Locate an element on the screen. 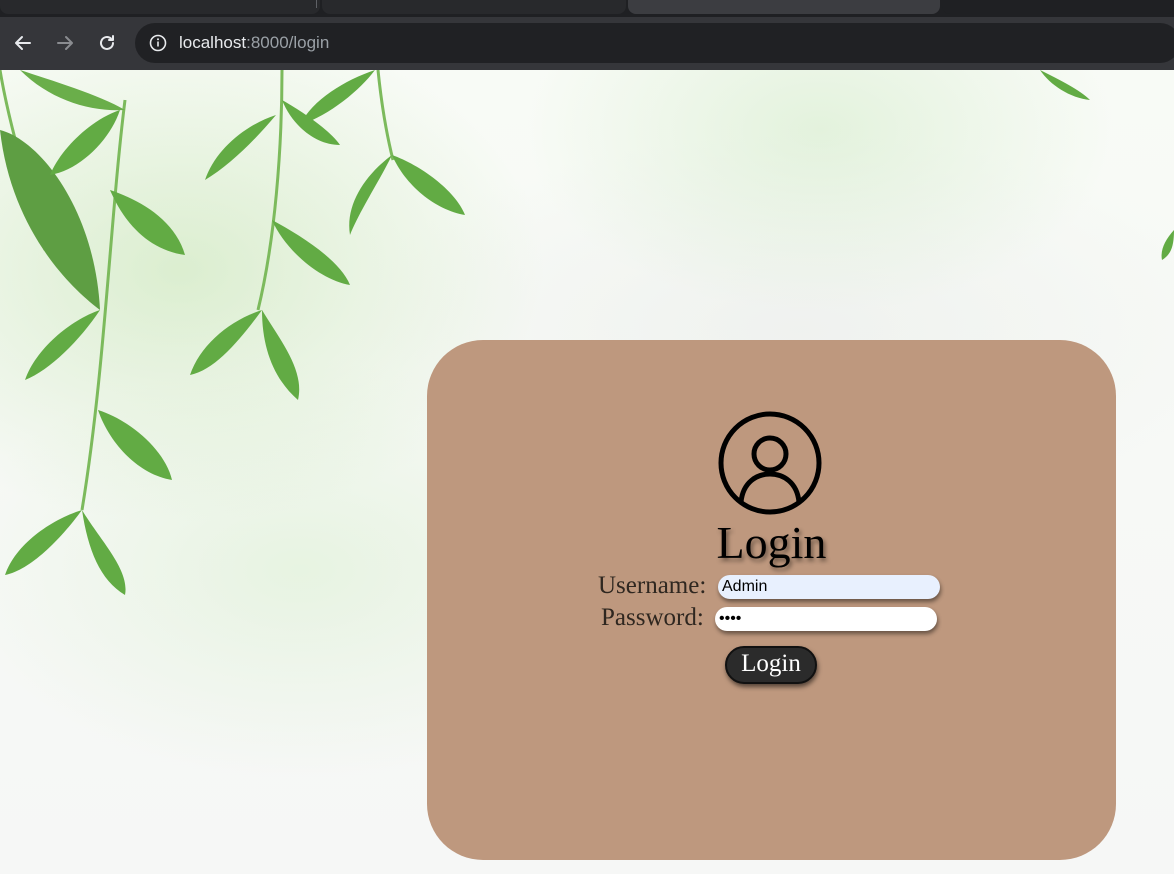  reload-button is located at coordinates (107, 43).